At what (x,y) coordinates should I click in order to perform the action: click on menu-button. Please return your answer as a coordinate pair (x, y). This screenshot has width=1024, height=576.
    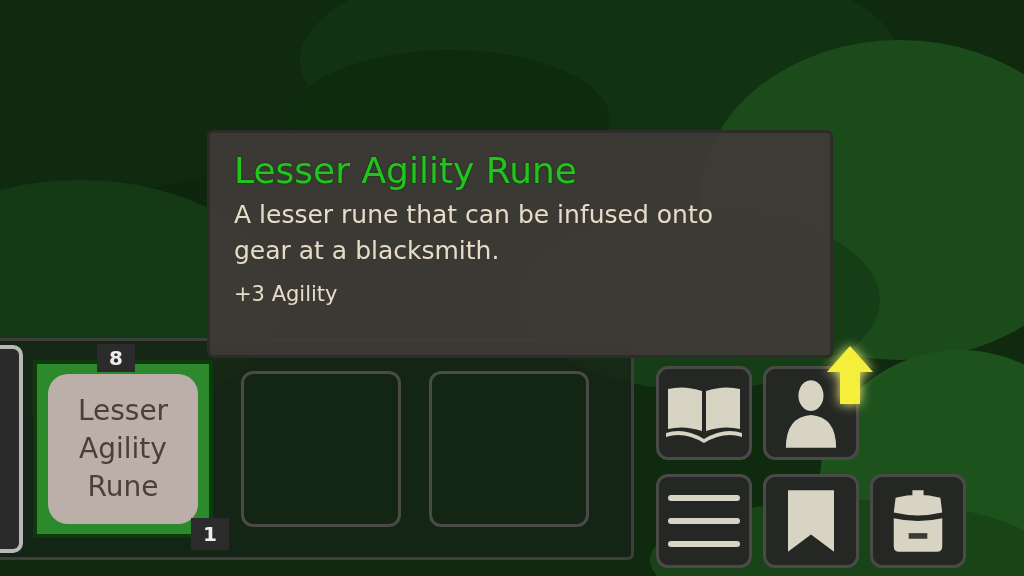
    Looking at the image, I should click on (704, 521).